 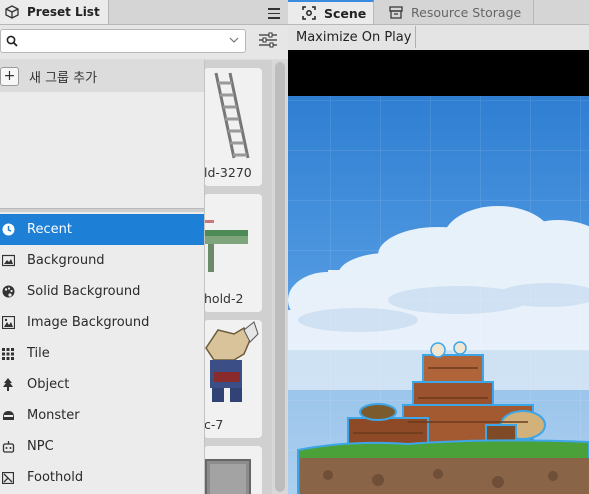 I want to click on foothold-thumbnail, so click(x=226, y=246).